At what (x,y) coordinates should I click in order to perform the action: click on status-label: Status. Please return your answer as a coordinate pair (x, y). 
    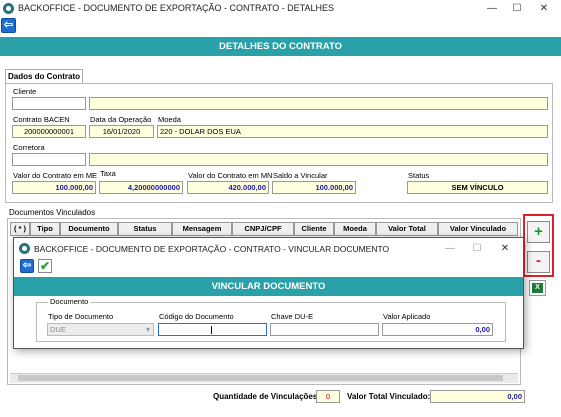
    Looking at the image, I should click on (419, 175).